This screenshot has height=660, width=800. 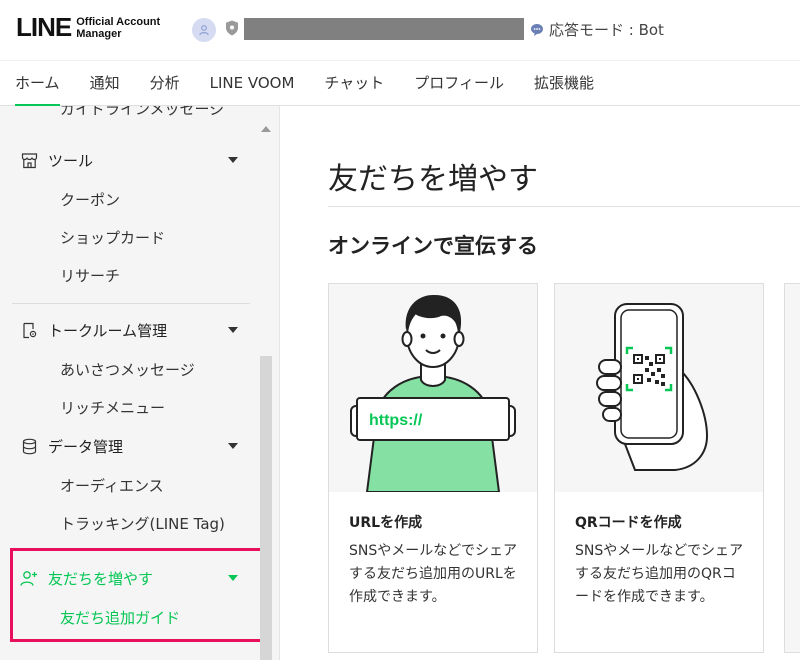 I want to click on response-mode-indicator: 応答モード : Bot, so click(x=597, y=29).